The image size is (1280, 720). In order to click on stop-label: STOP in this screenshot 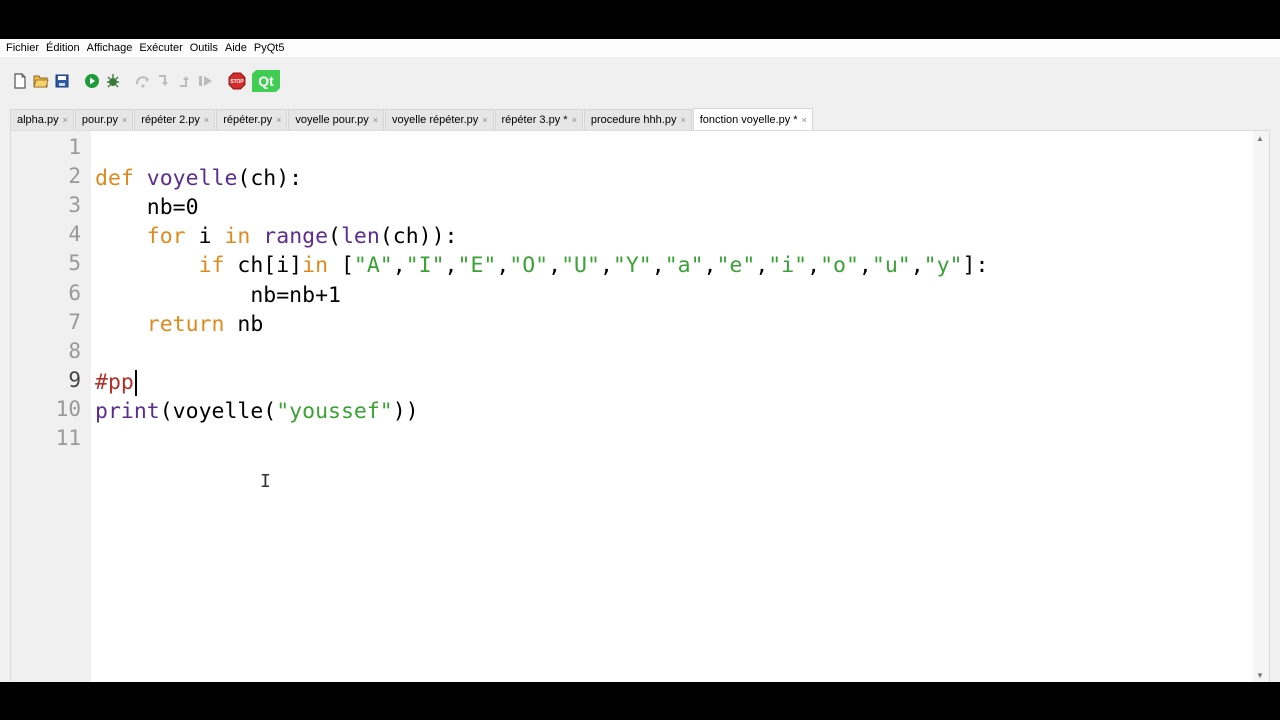, I will do `click(237, 82)`.